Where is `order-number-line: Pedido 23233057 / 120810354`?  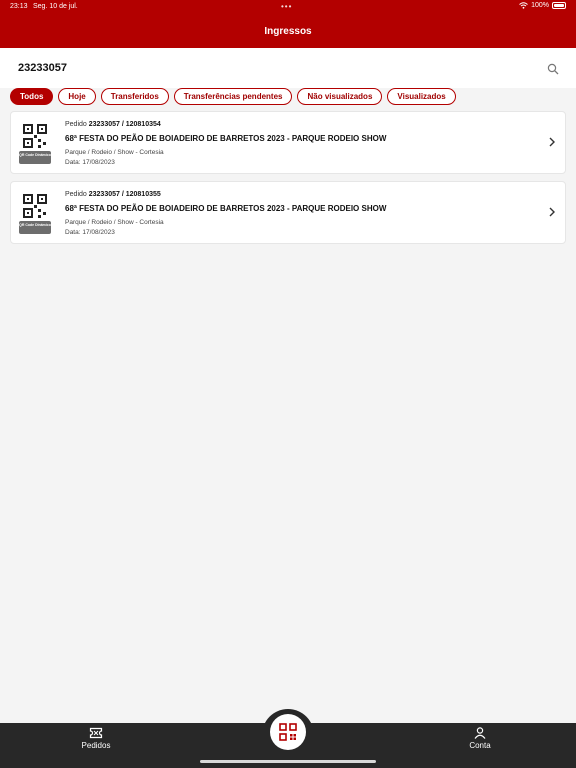
order-number-line: Pedido 23233057 / 120810354 is located at coordinates (113, 124).